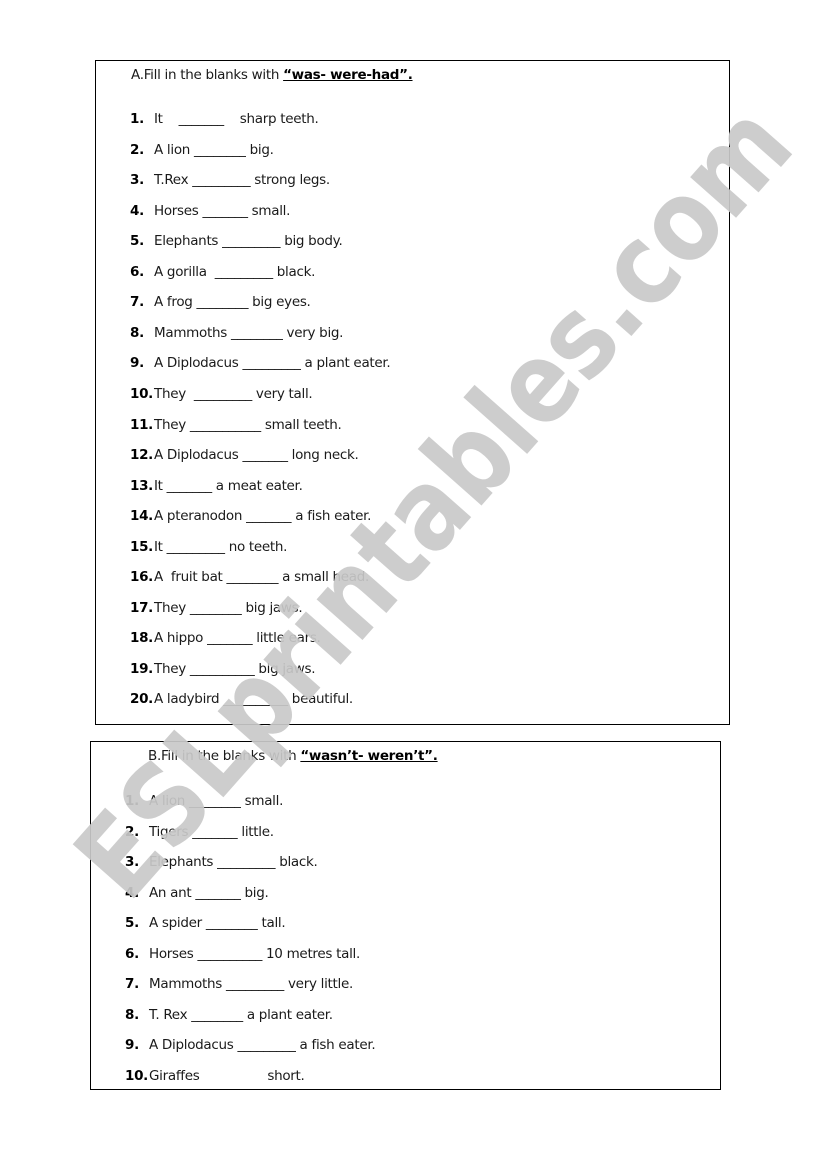  I want to click on exercise-item: 20.A ladybird __________ beautiful., so click(241, 699).